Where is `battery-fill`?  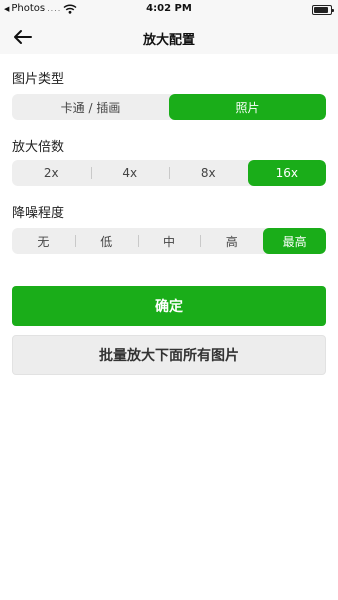 battery-fill is located at coordinates (321, 10).